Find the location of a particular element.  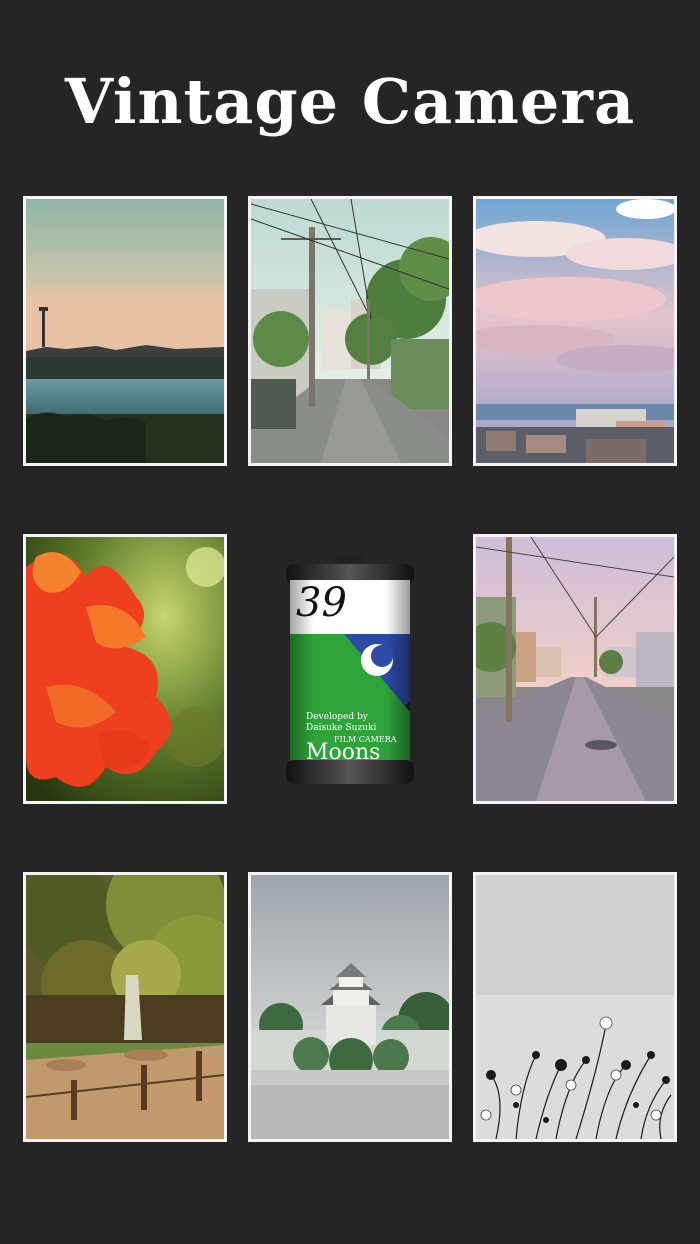

river-photo is located at coordinates (125, 331).